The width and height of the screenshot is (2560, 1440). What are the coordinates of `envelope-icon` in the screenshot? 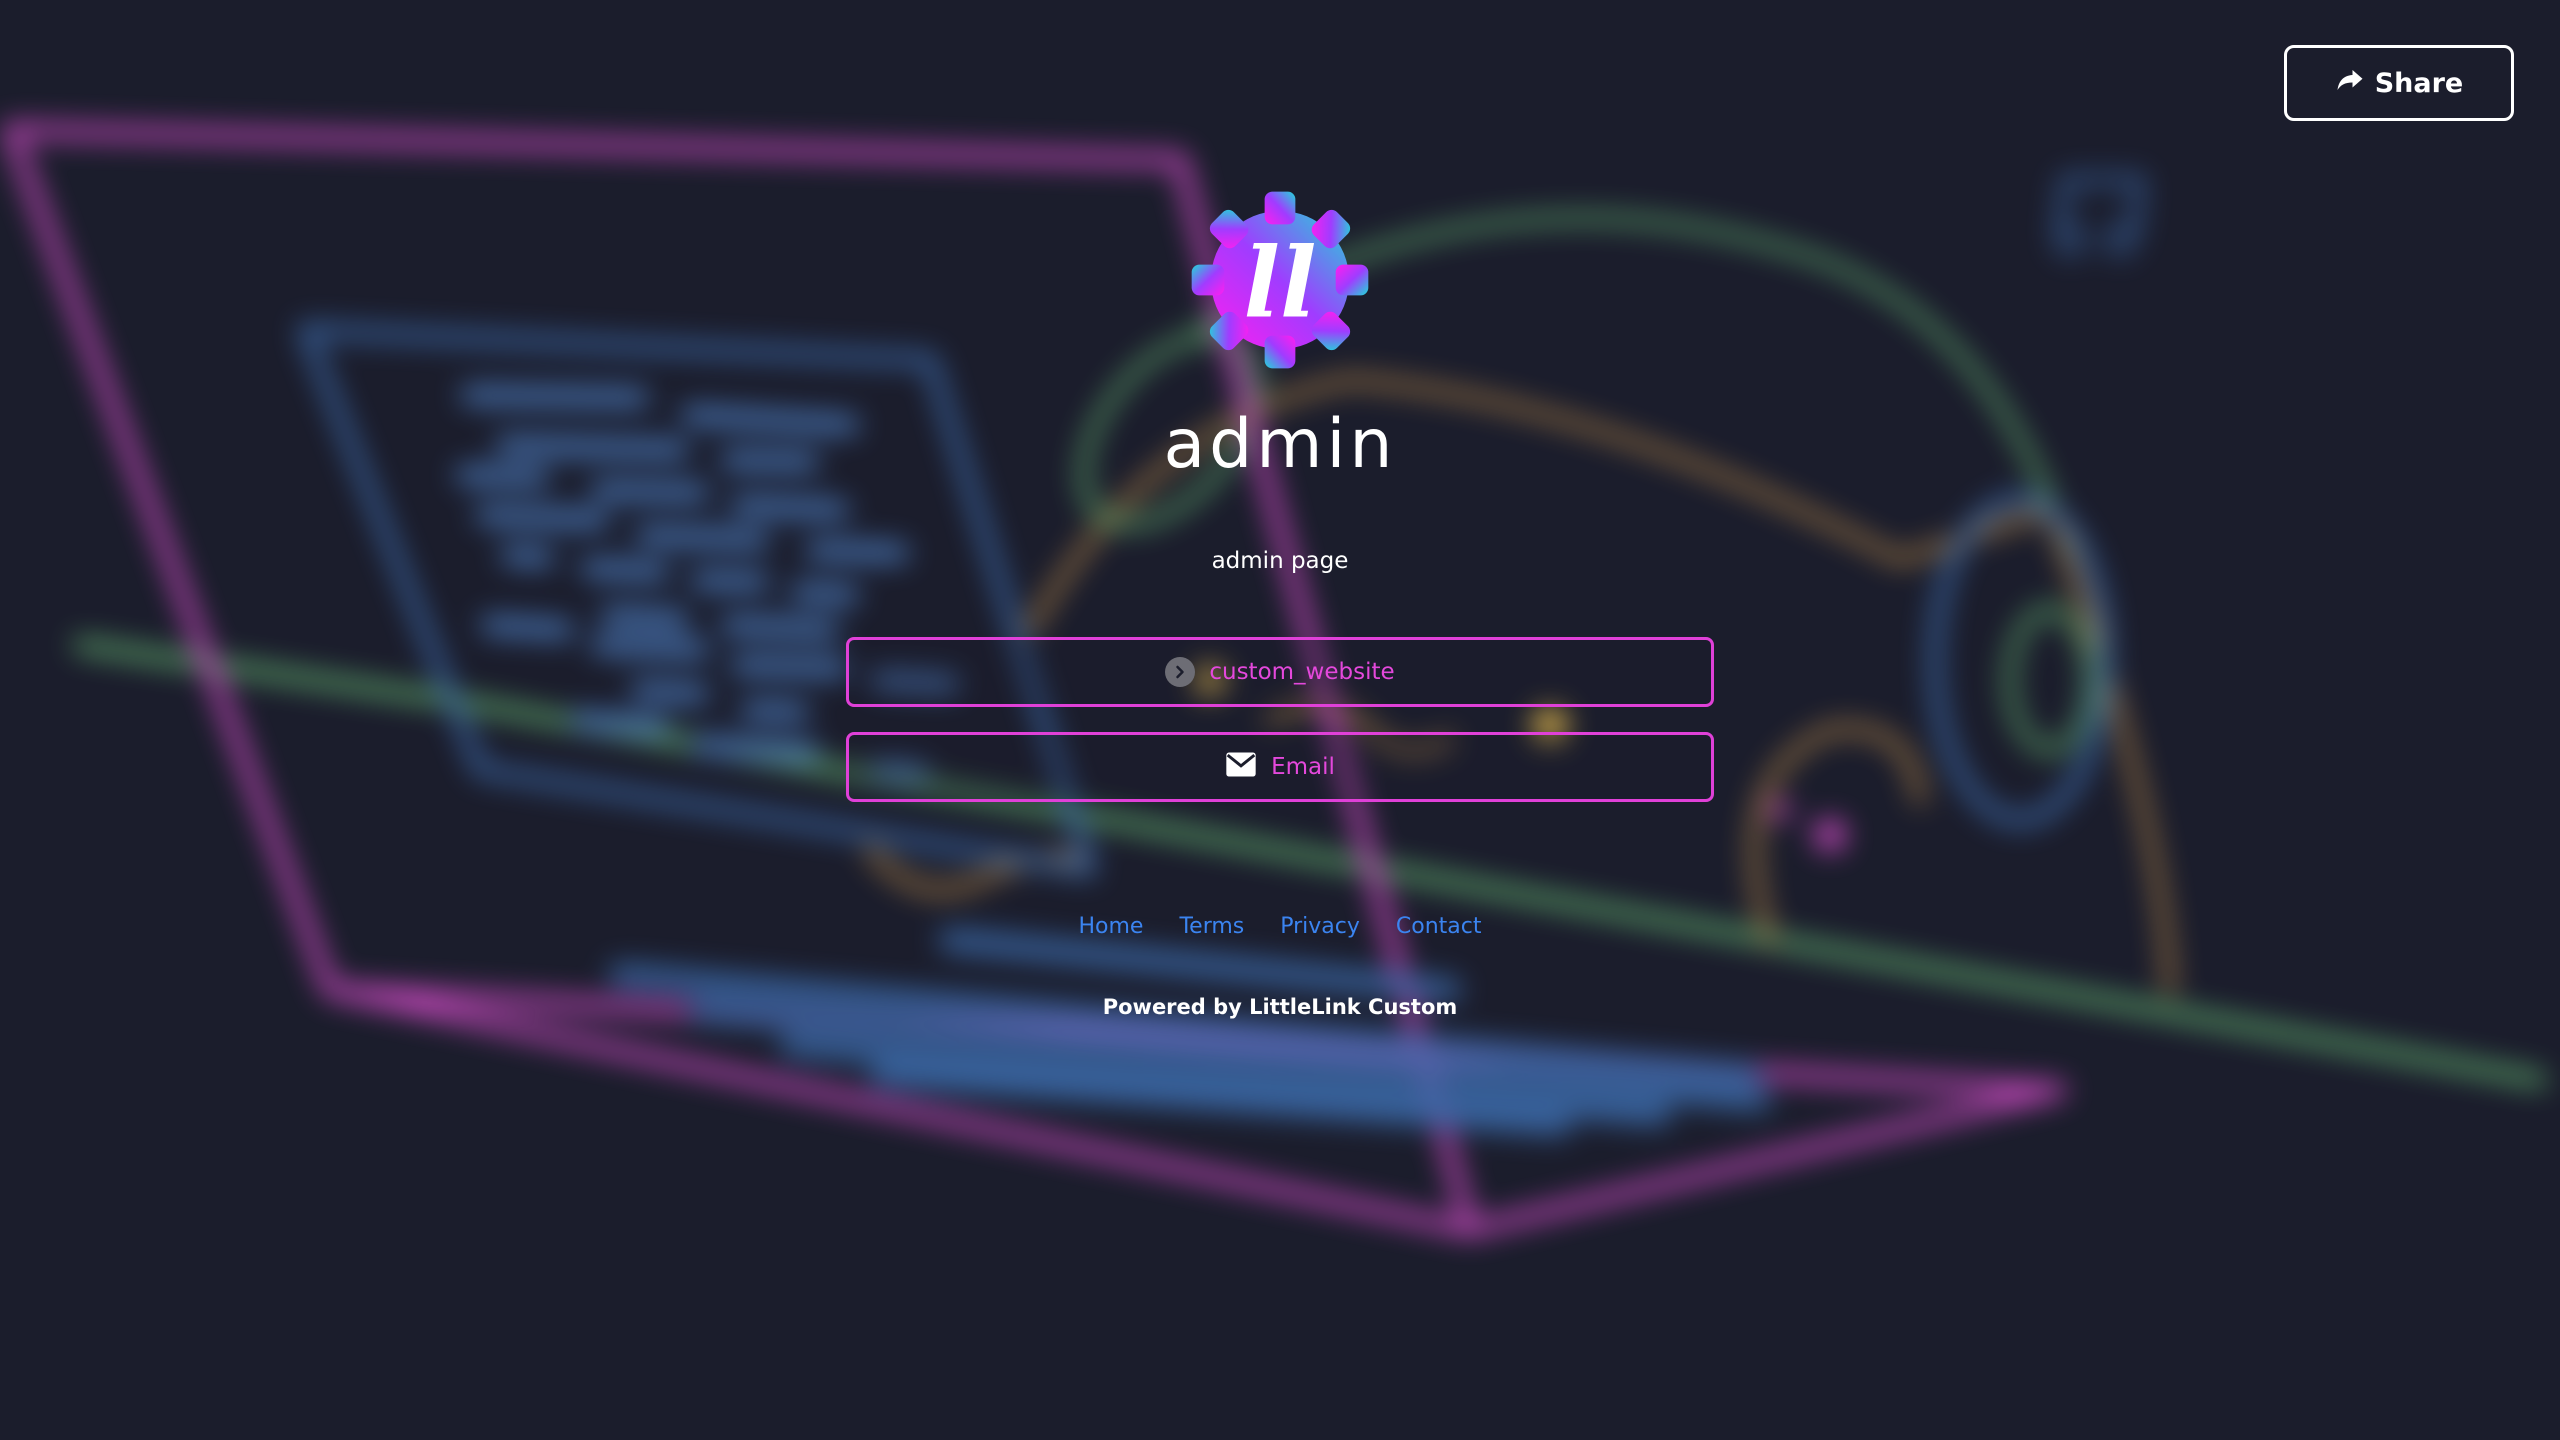 It's located at (1241, 767).